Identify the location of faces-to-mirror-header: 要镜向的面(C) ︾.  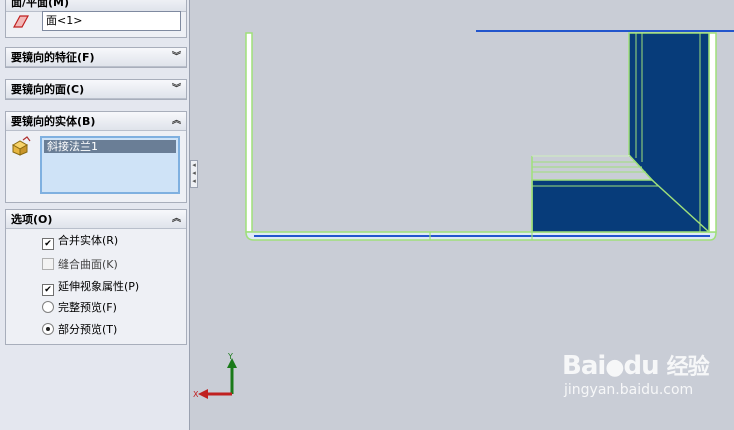
(96, 89).